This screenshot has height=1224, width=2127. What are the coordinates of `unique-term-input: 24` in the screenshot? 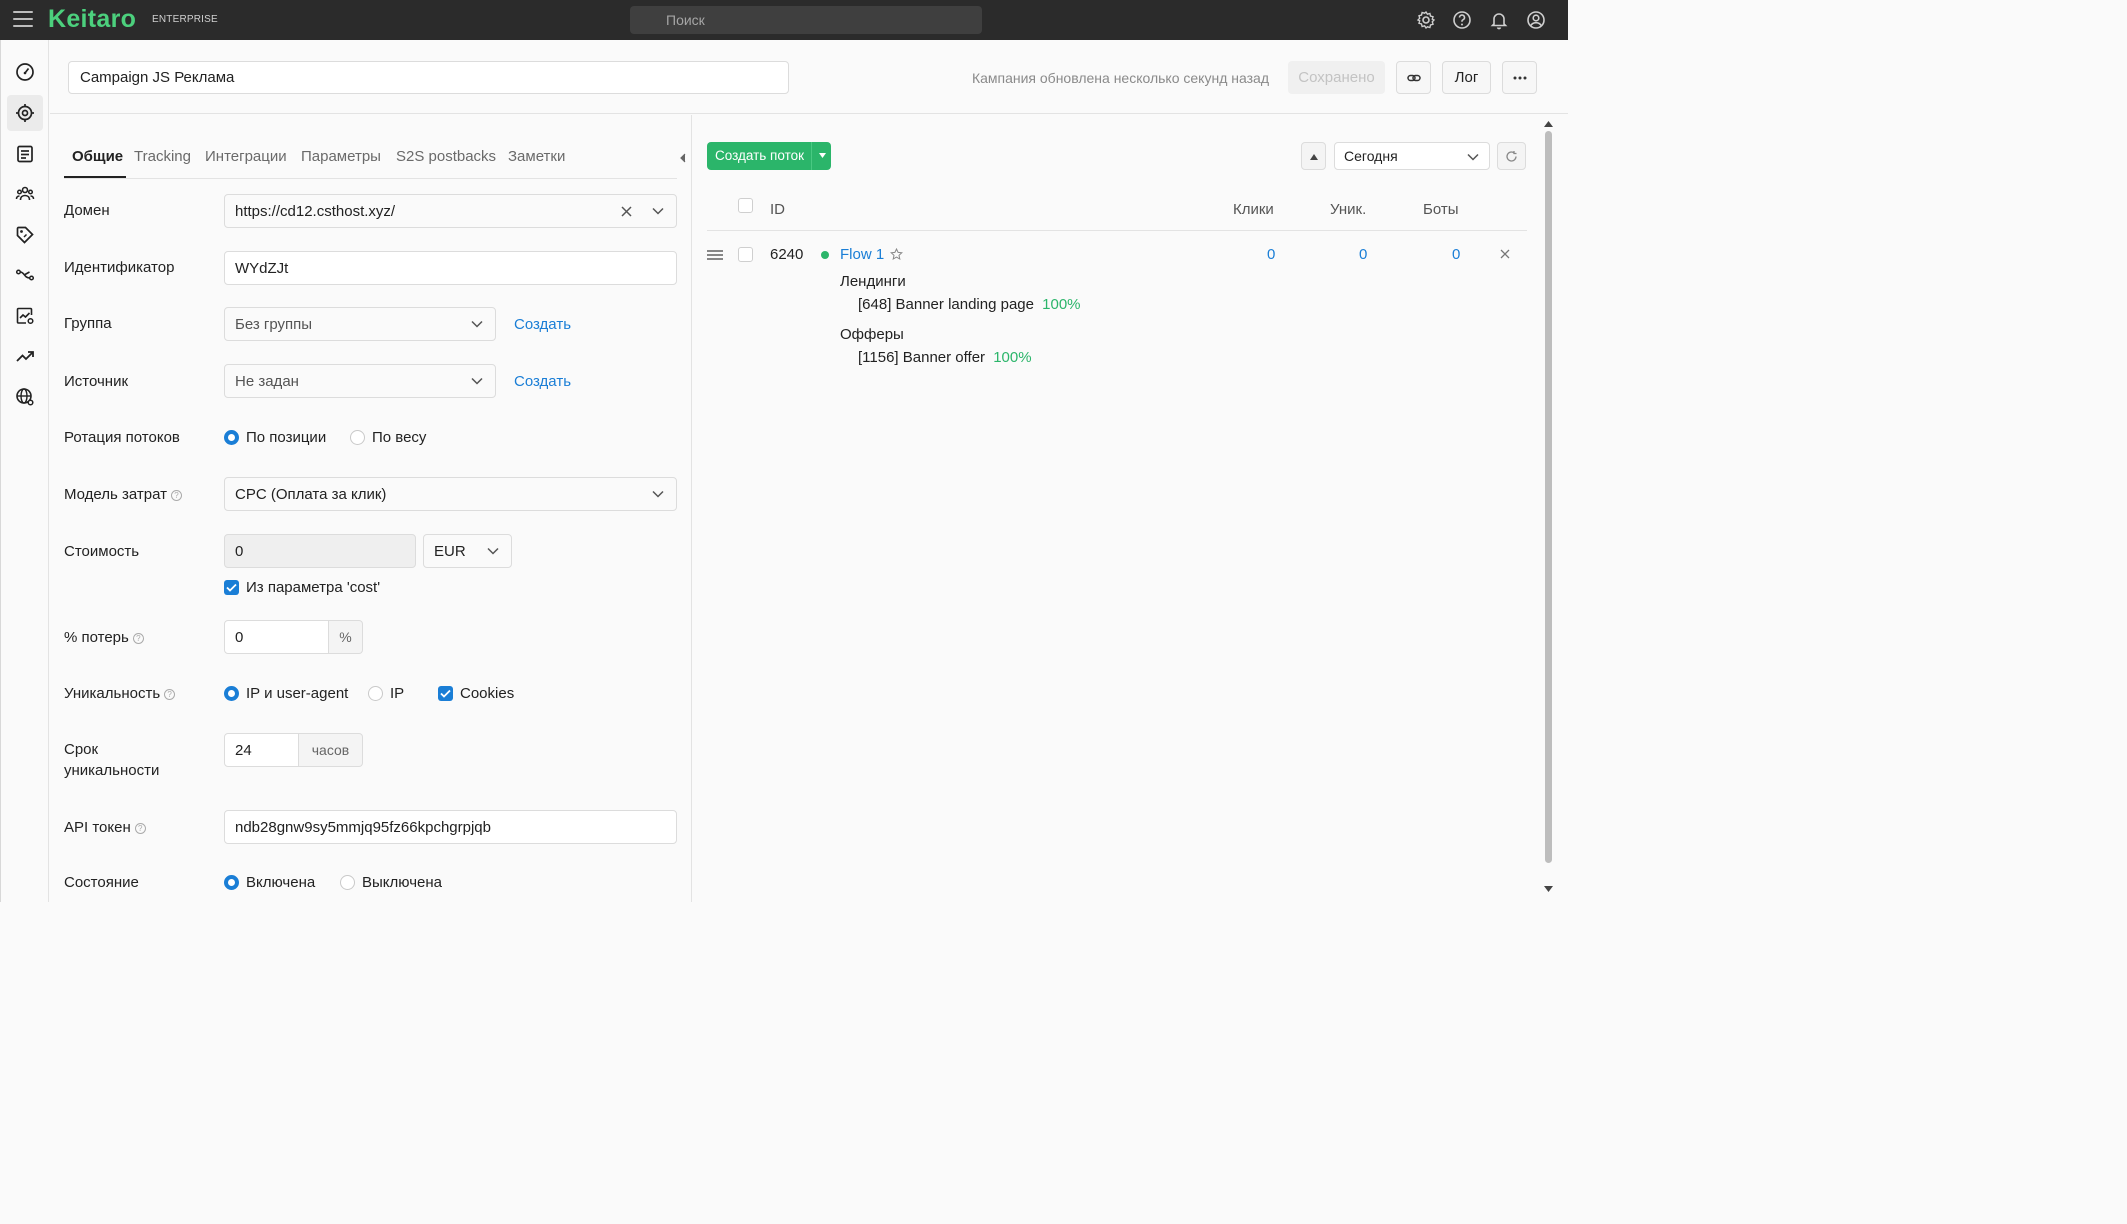 It's located at (261, 750).